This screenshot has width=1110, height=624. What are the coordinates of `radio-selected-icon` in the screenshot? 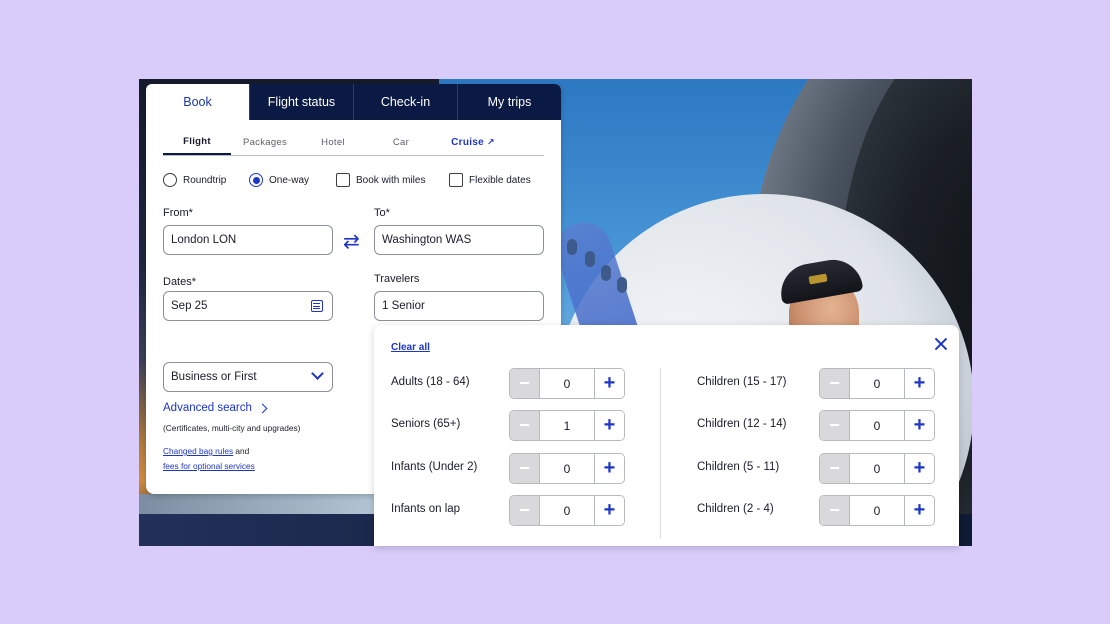 It's located at (256, 180).